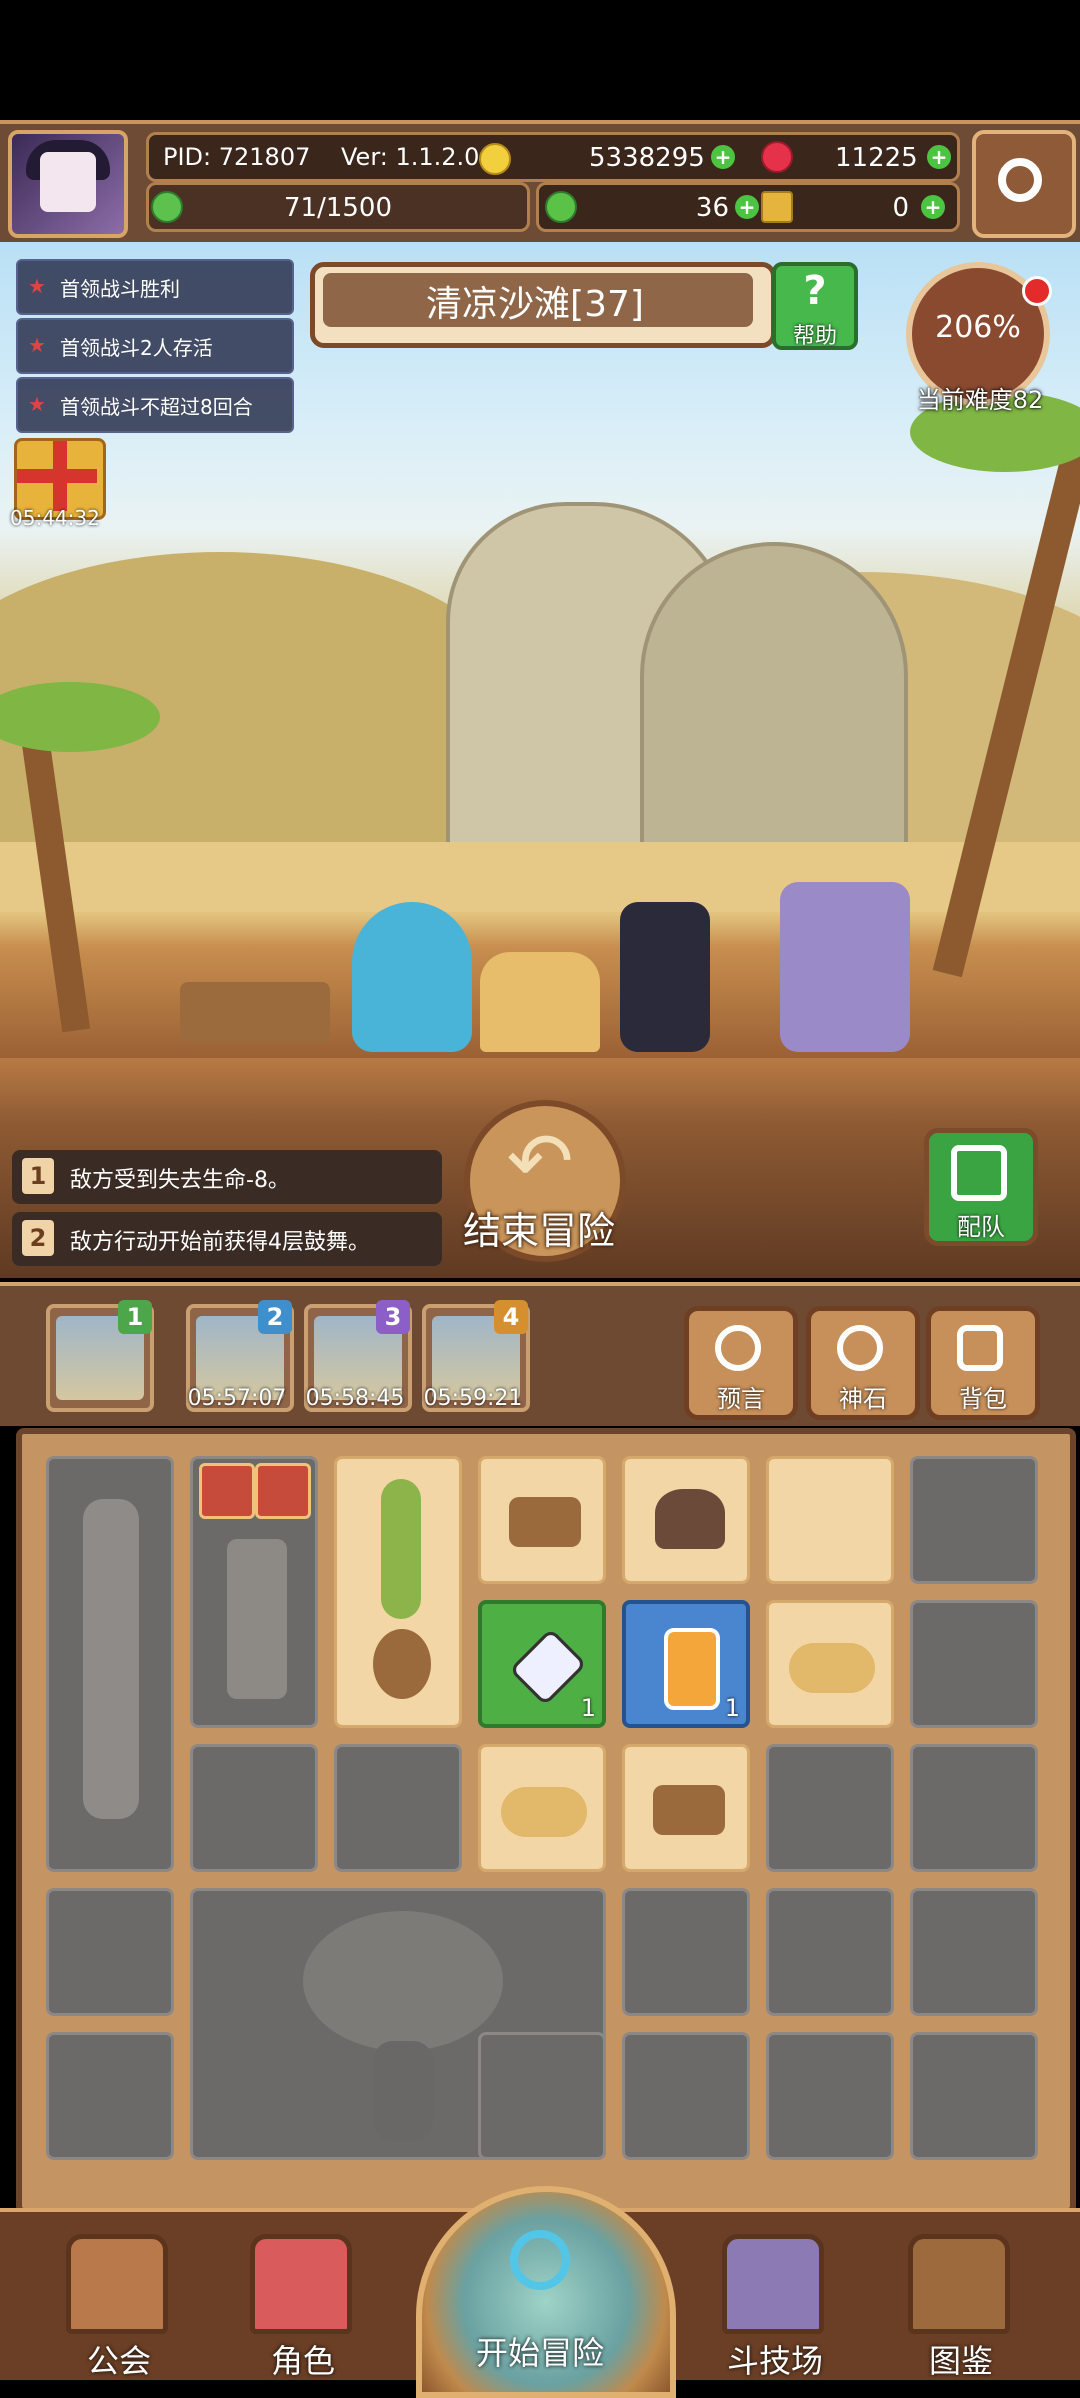 Image resolution: width=1080 pixels, height=2398 pixels. What do you see at coordinates (283, 1491) in the screenshot?
I see `star-icon` at bounding box center [283, 1491].